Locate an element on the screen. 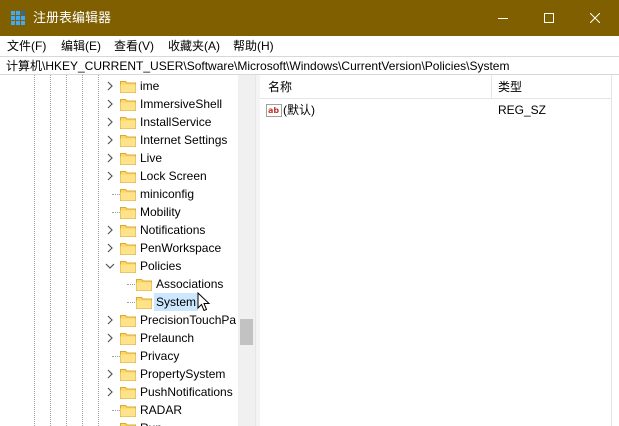  tree-scrollbar is located at coordinates (246, 250).